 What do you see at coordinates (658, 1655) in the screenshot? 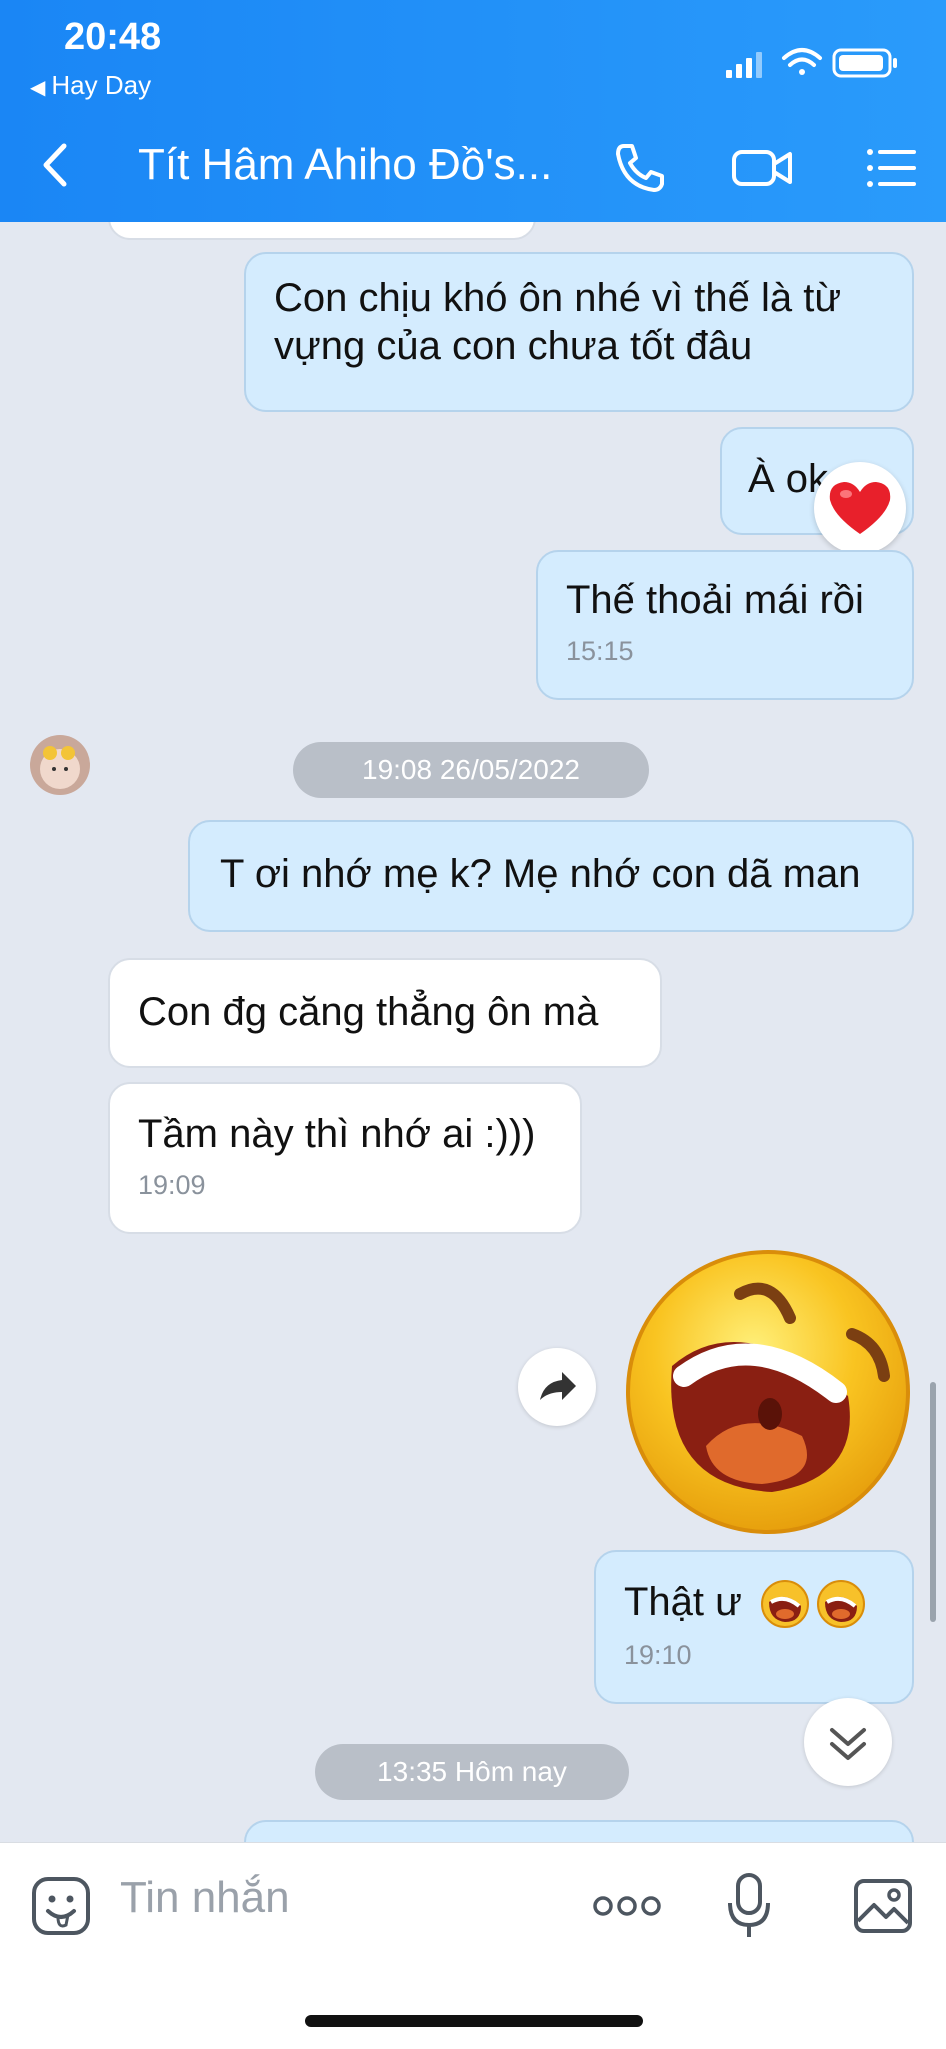
I see `message-time: 19:10` at bounding box center [658, 1655].